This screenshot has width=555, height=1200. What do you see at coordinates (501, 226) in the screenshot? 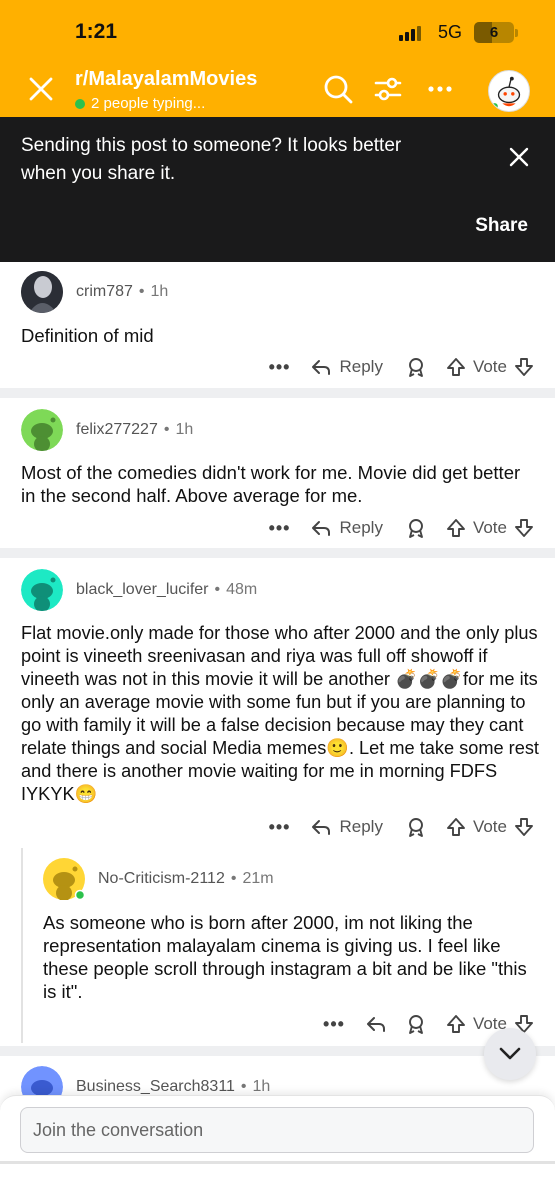
I see `share-button: Share` at bounding box center [501, 226].